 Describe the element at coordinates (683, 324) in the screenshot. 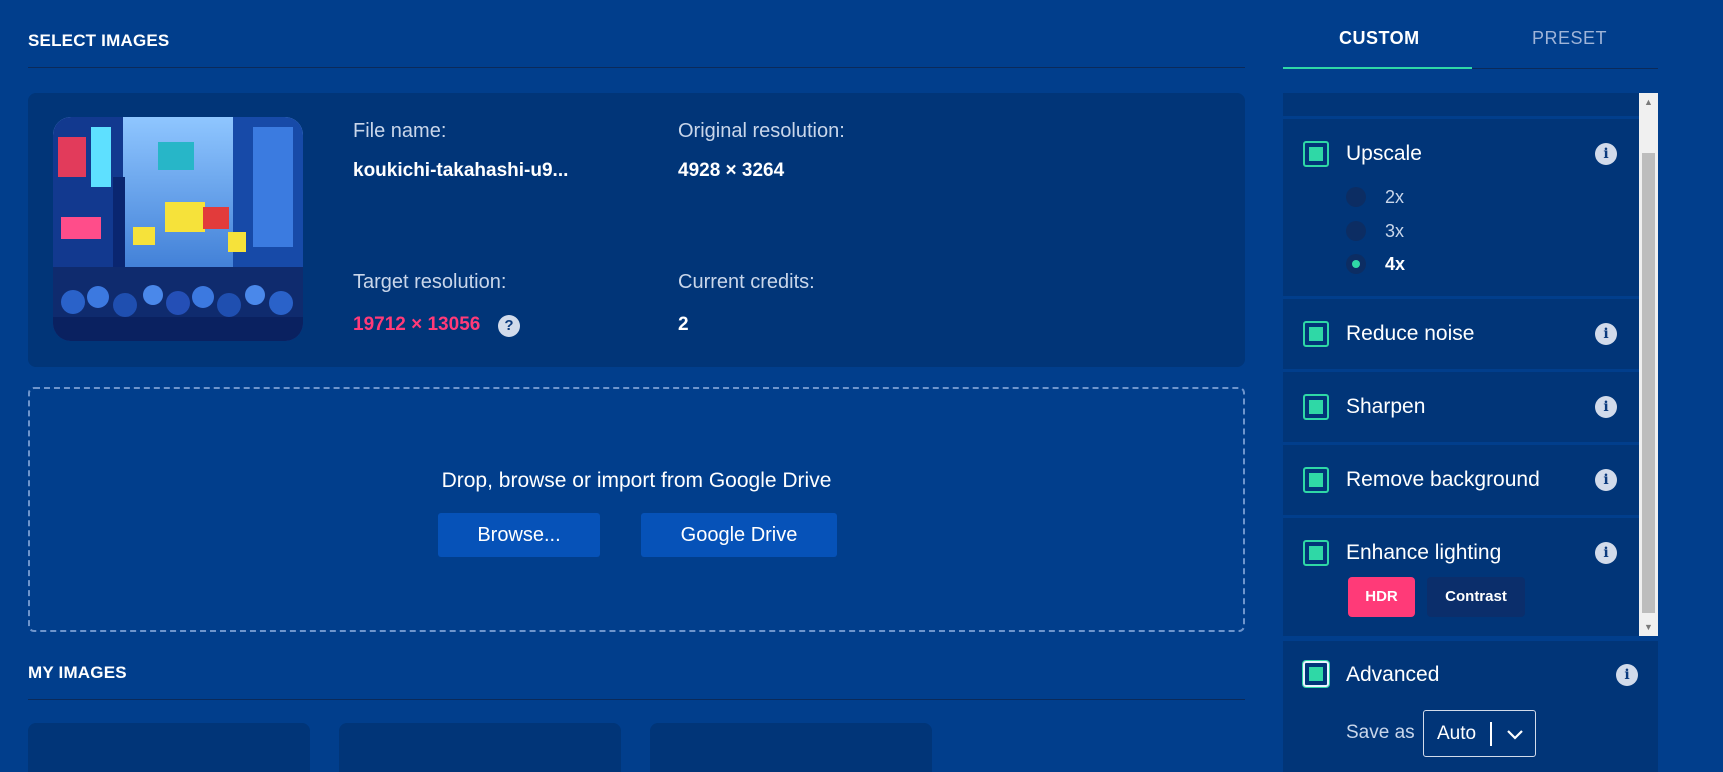

I see `current-credits-value: 2` at that location.